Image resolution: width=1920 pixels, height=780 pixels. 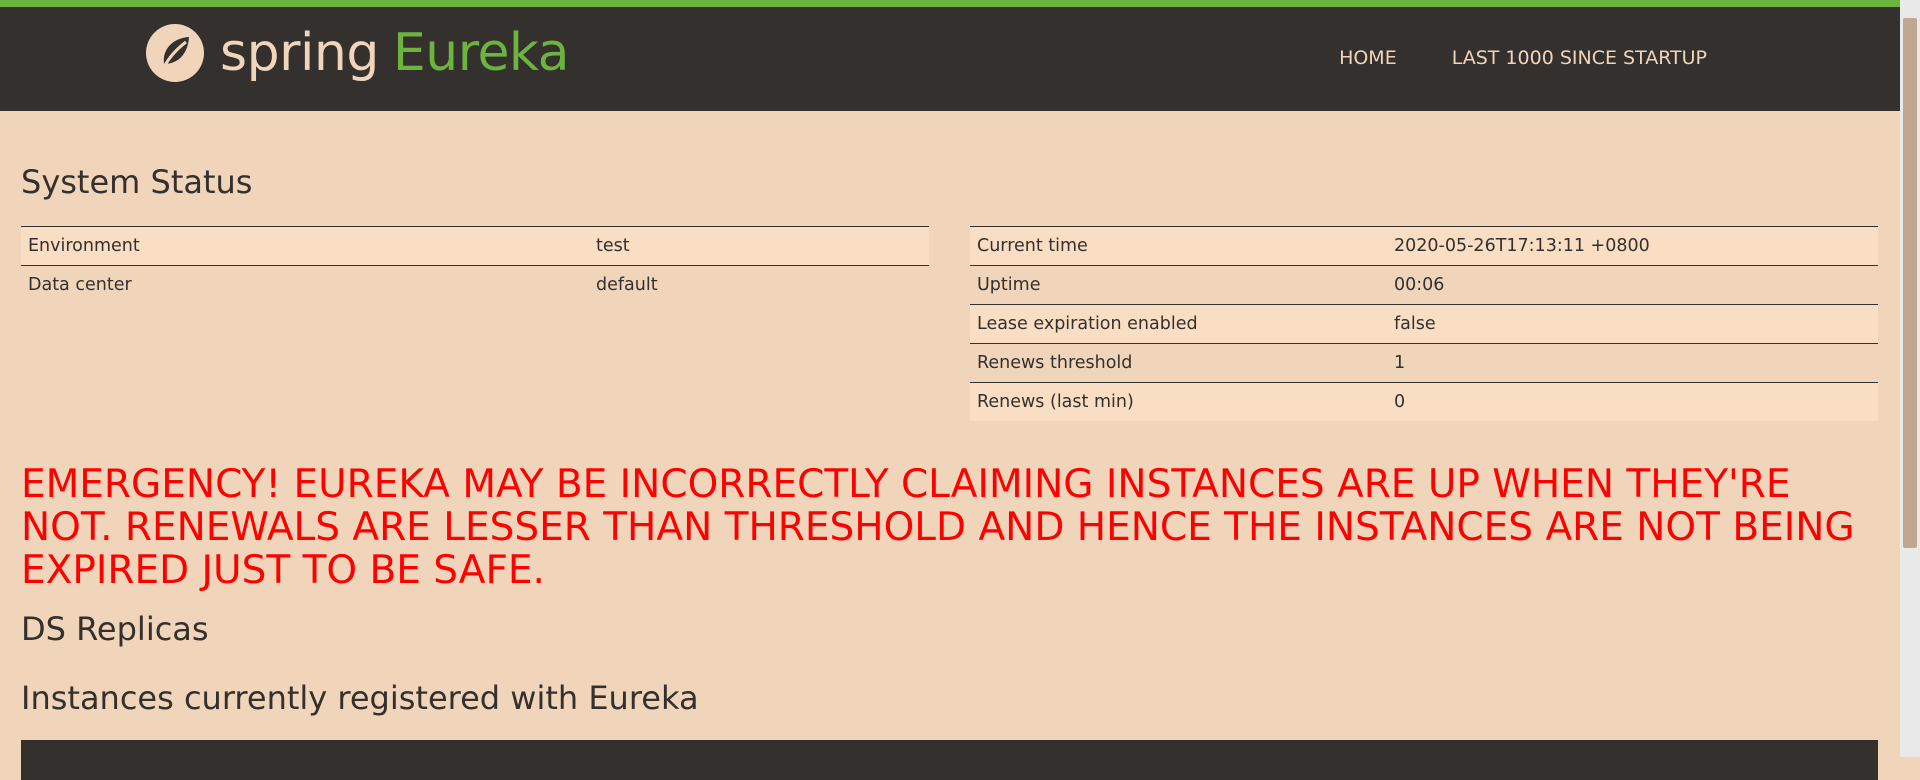 I want to click on row-value: 1, so click(x=1632, y=363).